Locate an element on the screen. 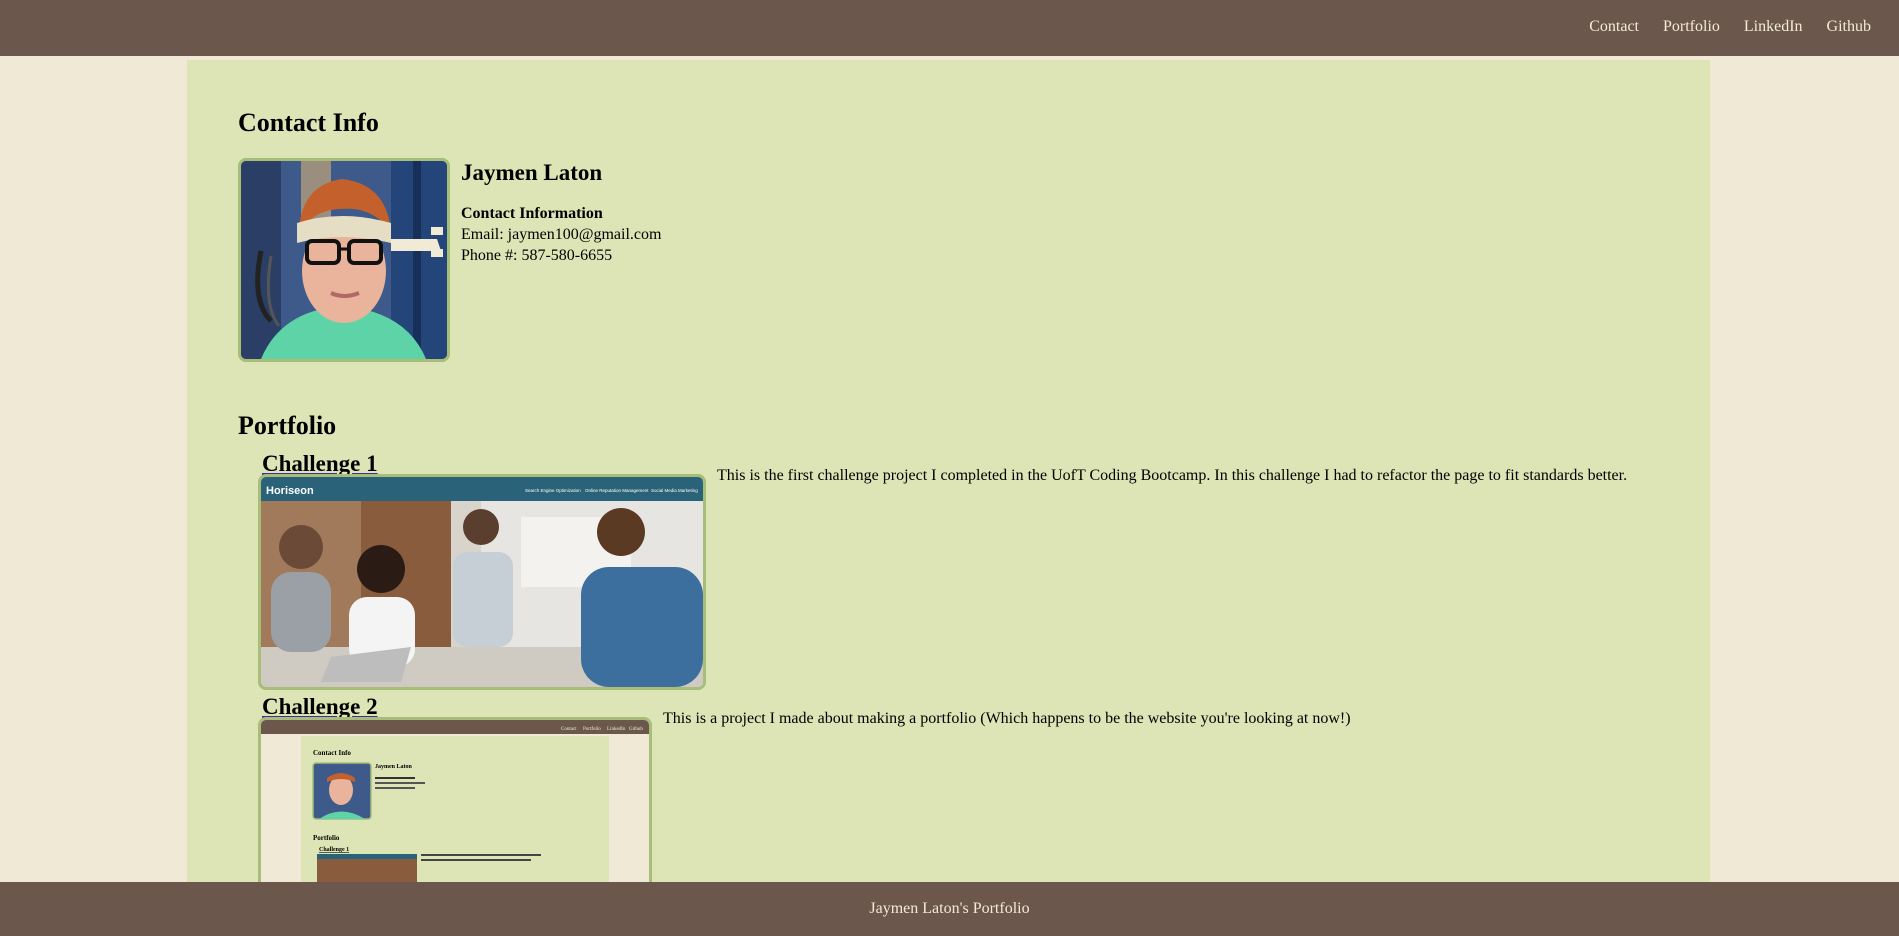  profile-name: Jaymen Laton is located at coordinates (532, 172).